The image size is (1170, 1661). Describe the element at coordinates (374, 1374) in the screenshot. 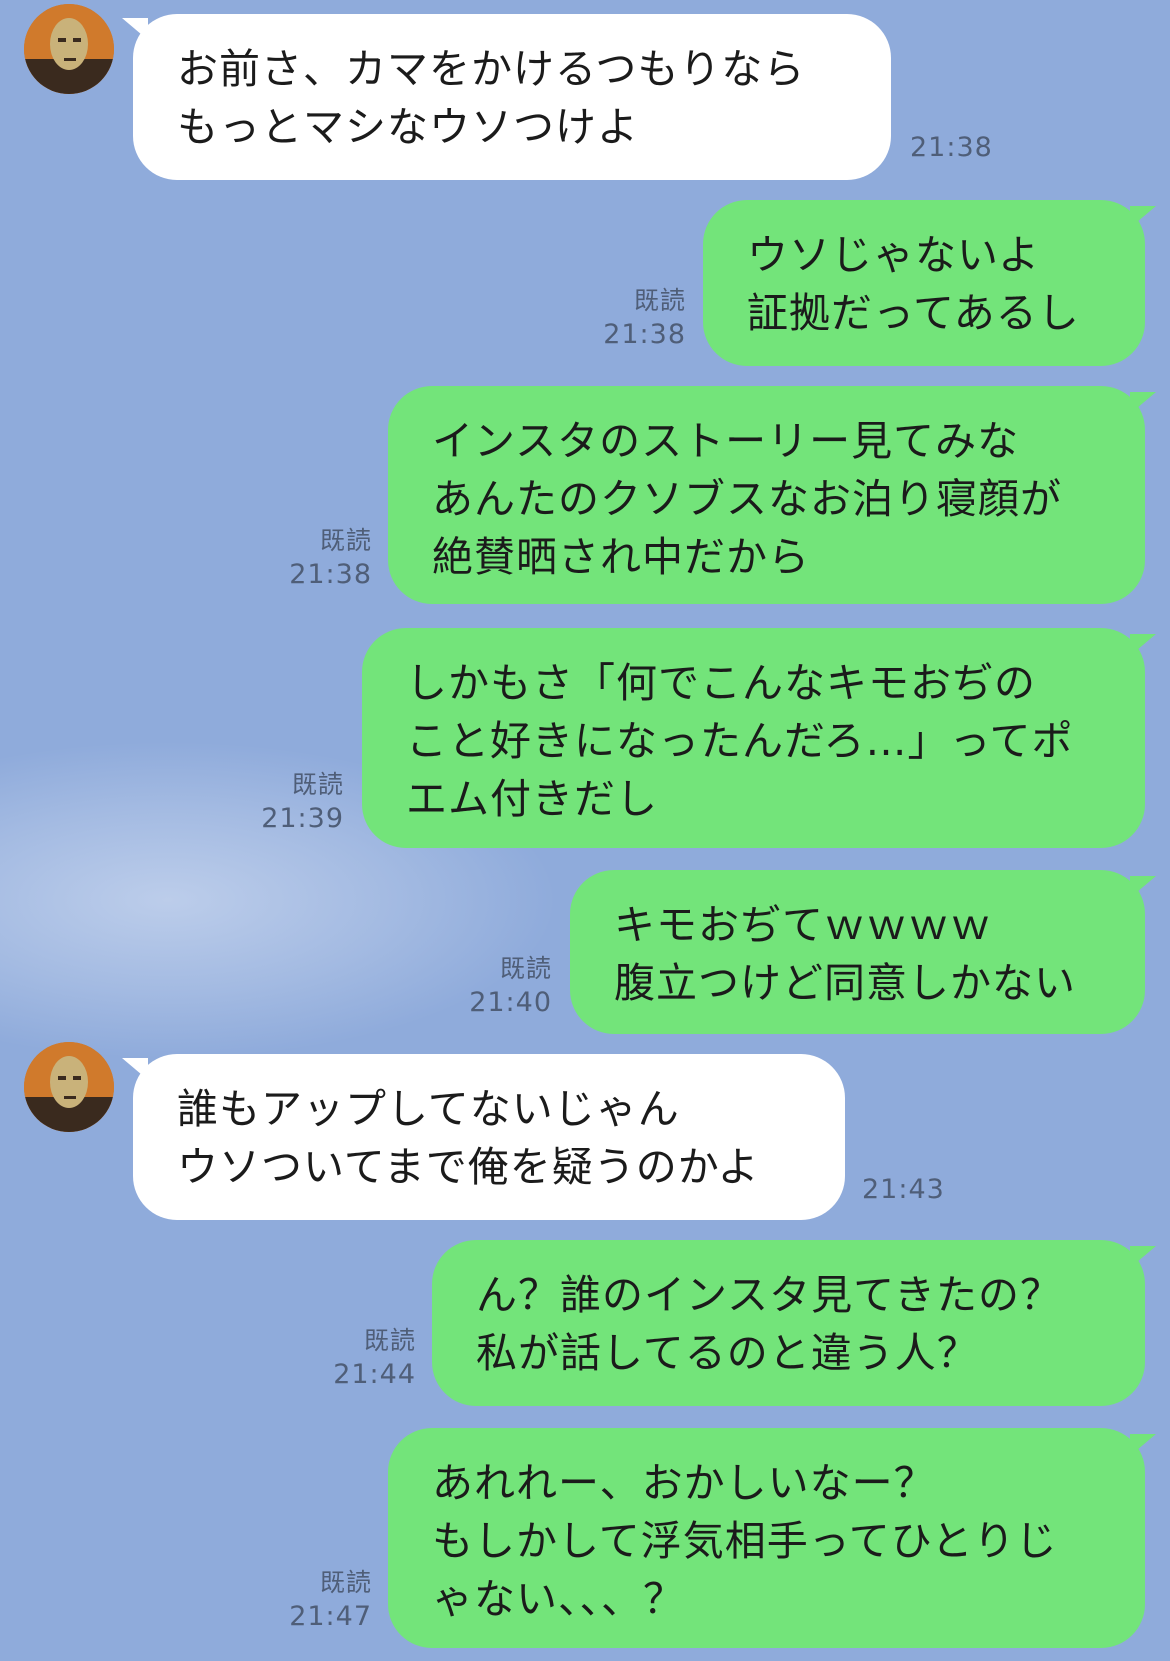

I see `message-time: 21:44` at that location.